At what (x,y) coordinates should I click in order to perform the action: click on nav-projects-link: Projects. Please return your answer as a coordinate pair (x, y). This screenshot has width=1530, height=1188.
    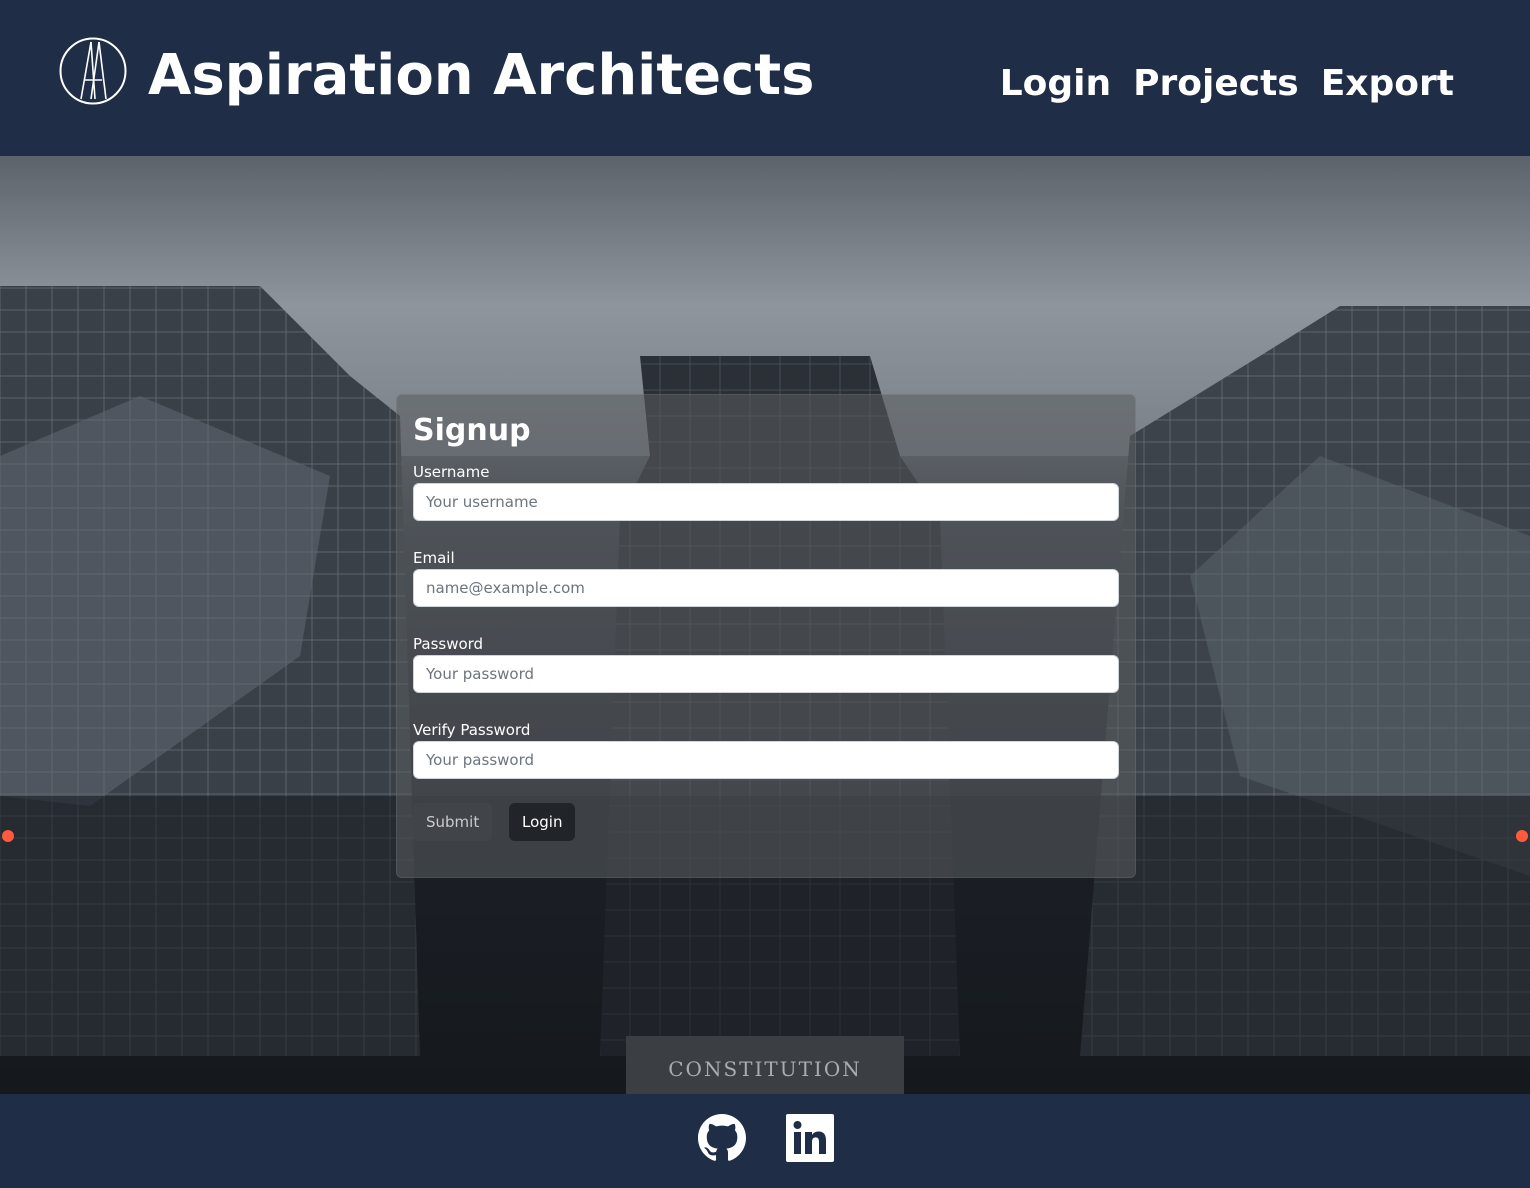
    Looking at the image, I should click on (1216, 84).